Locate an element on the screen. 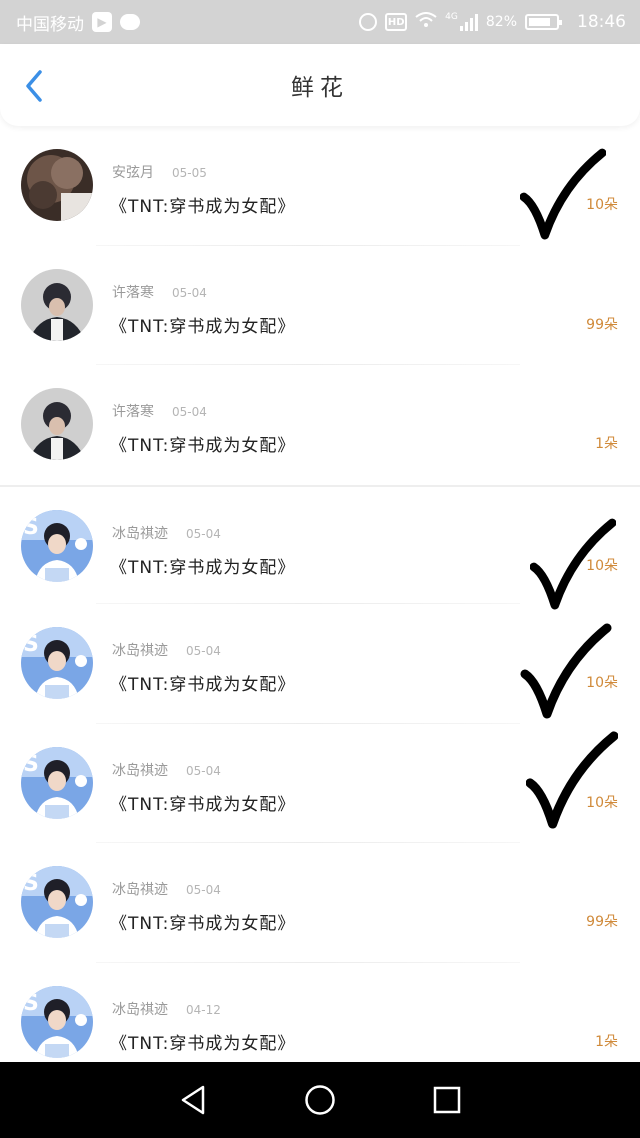 This screenshot has width=640, height=1138. status-bar: 中国移动 ▶ HD 4G 82% 18:46 is located at coordinates (320, 22).